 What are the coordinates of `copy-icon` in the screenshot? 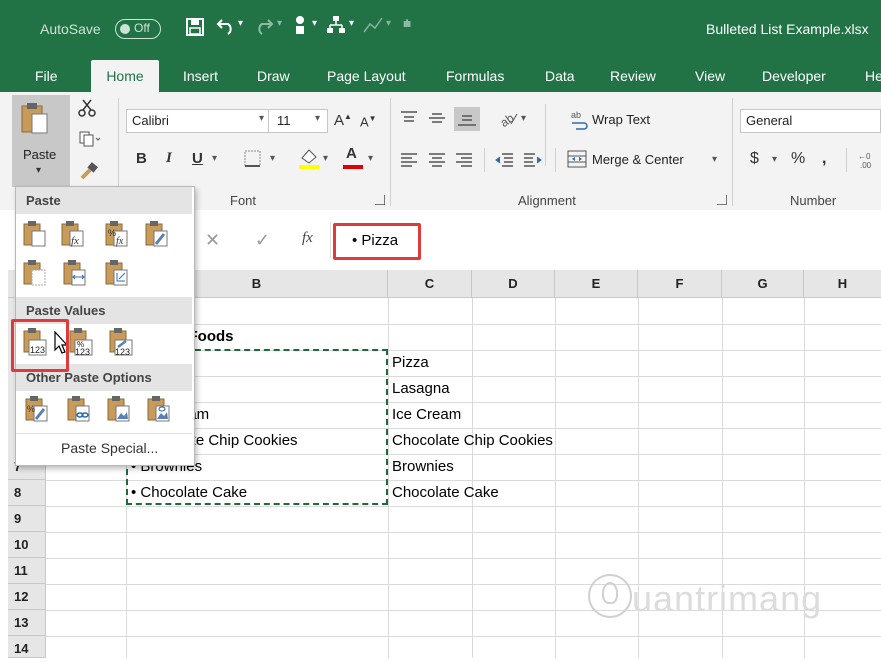 It's located at (90, 139).